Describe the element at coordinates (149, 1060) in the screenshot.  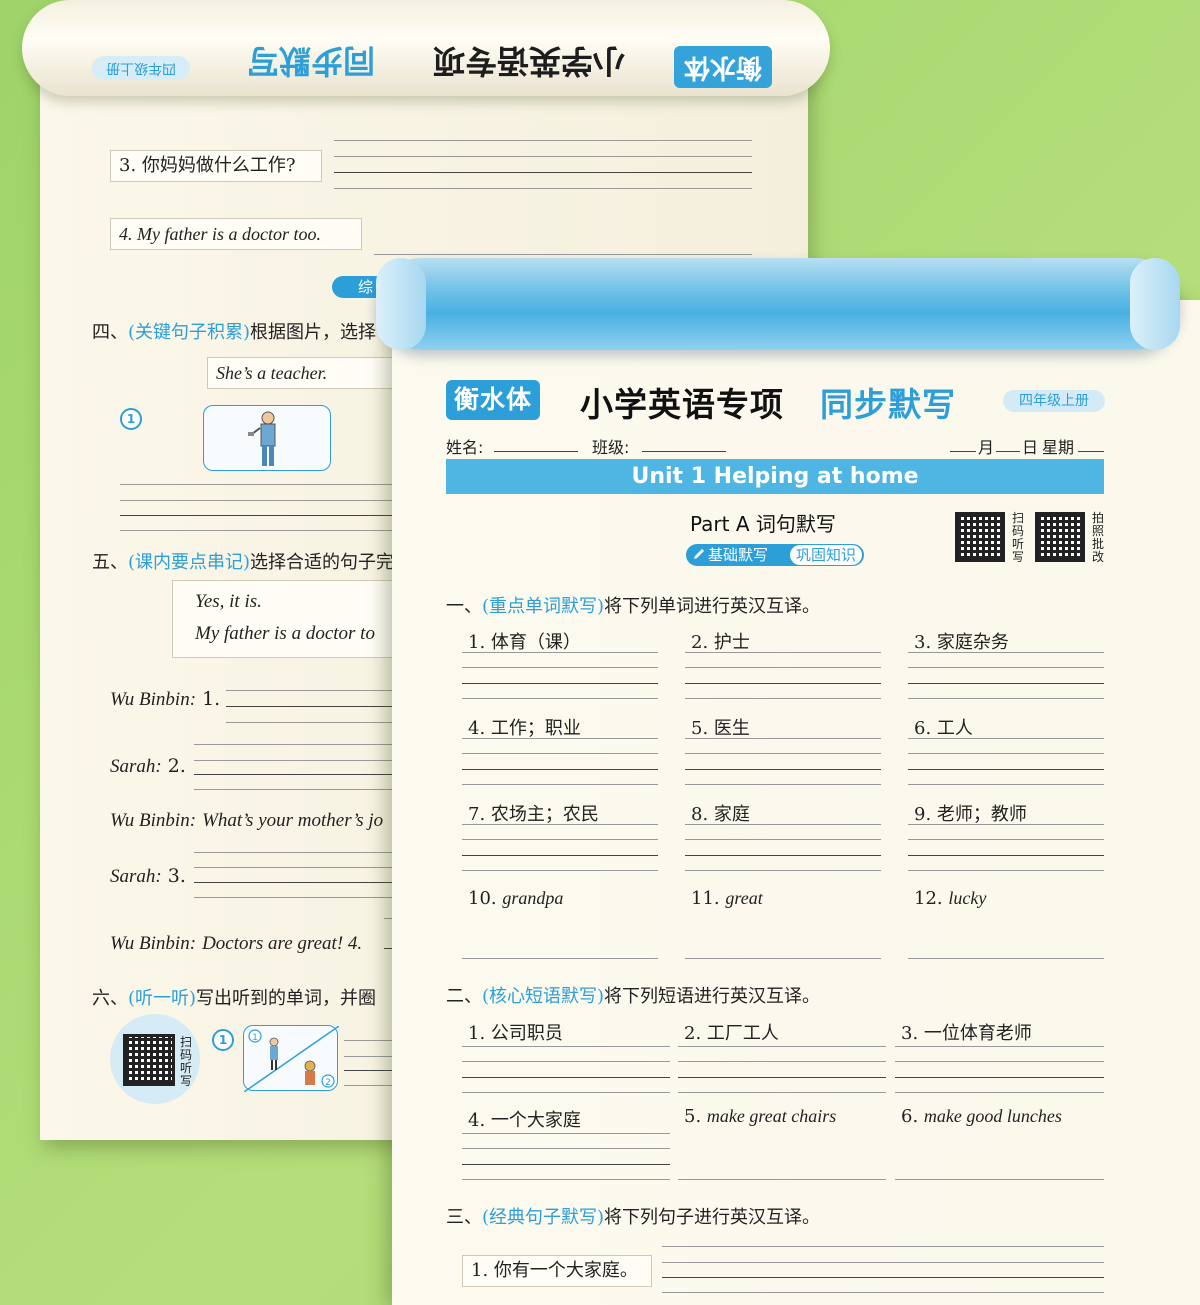
I see `listening-qr-code` at that location.